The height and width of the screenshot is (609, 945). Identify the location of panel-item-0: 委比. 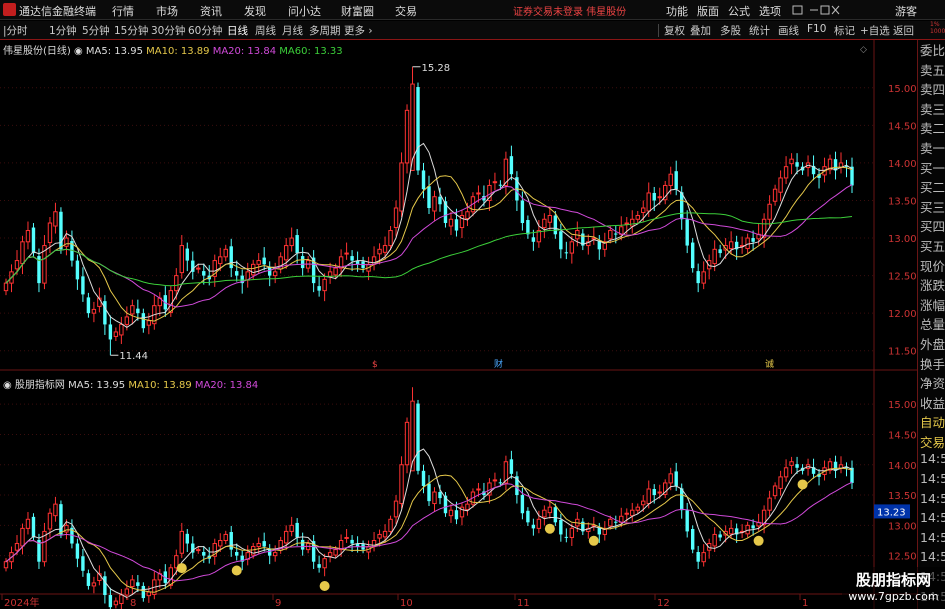
(931, 50).